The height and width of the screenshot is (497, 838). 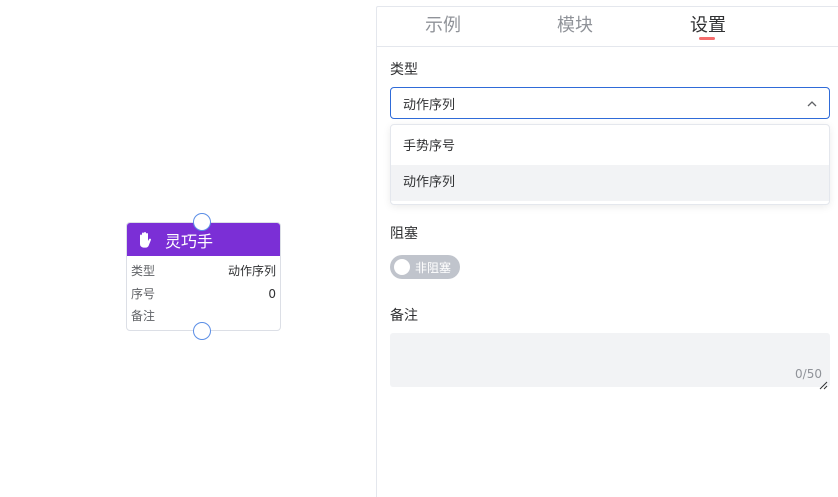 I want to click on tab-examples: 示例, so click(x=443, y=24).